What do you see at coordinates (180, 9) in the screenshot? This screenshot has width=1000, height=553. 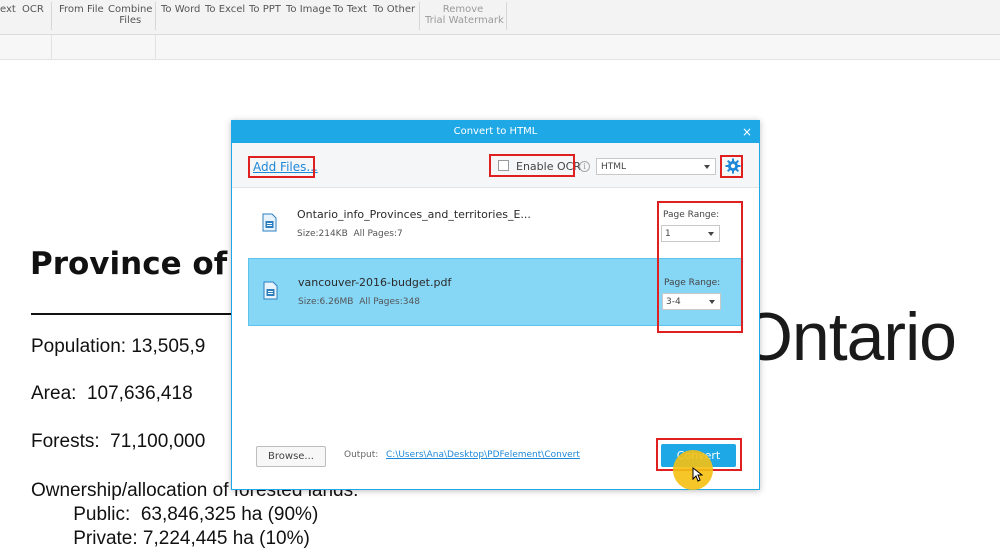 I see `ribbon-to-word-button: To Word` at bounding box center [180, 9].